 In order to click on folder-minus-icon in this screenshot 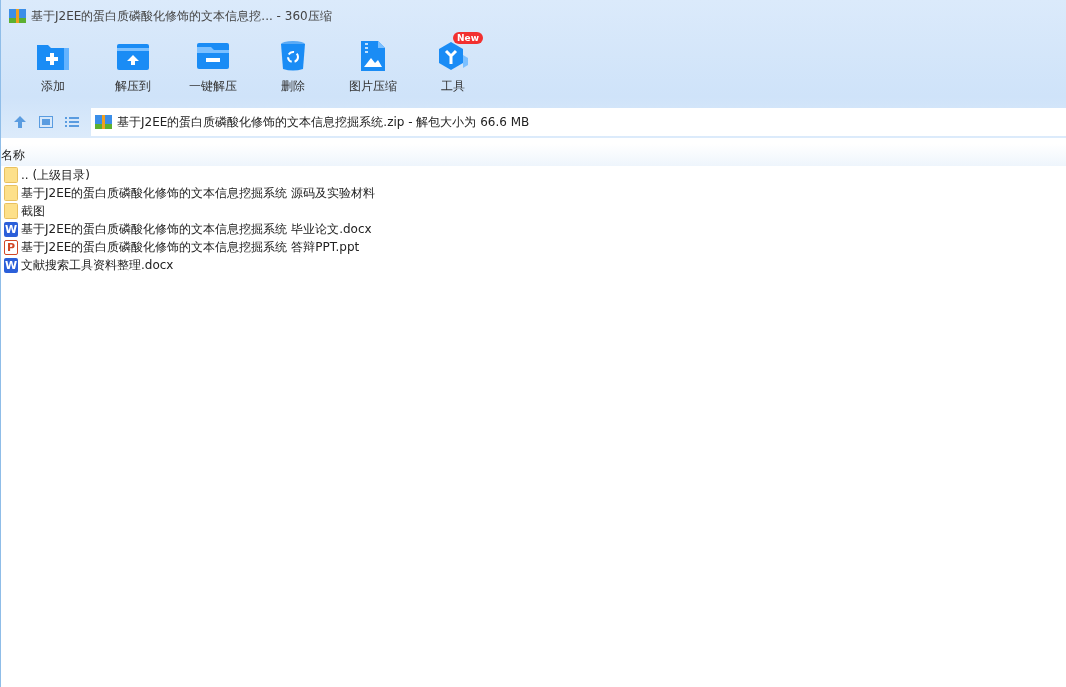, I will do `click(213, 56)`.